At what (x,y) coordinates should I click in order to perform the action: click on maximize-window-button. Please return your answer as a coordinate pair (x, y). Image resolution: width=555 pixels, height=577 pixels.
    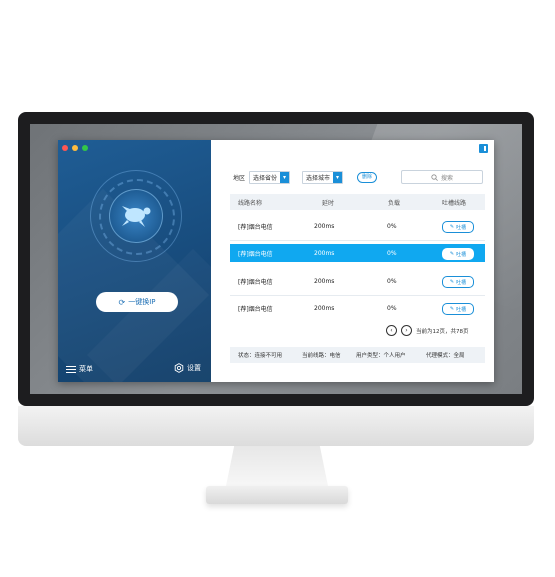
    Looking at the image, I should click on (85, 148).